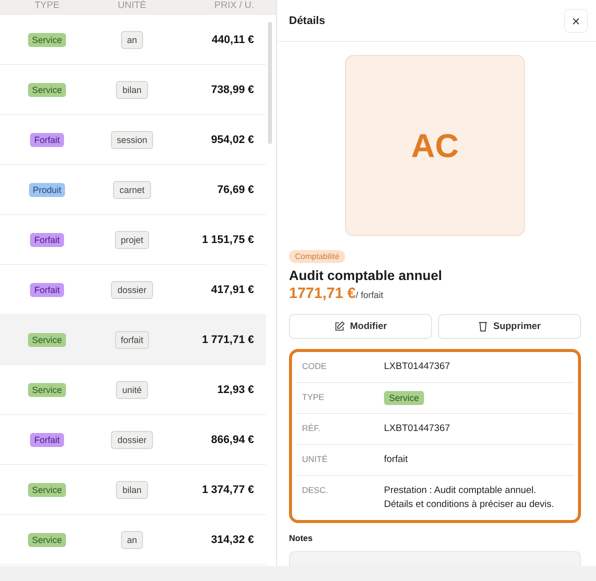 This screenshot has width=596, height=581. I want to click on unit-tag: projet, so click(132, 239).